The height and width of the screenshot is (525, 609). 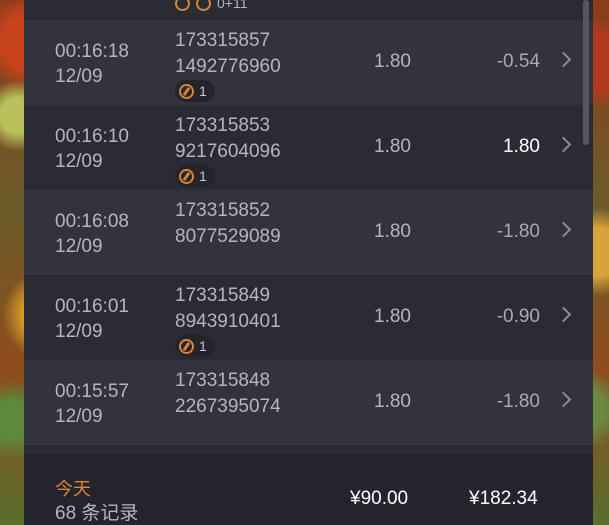 I want to click on row-time: 00:16:10 12/09, so click(x=92, y=149).